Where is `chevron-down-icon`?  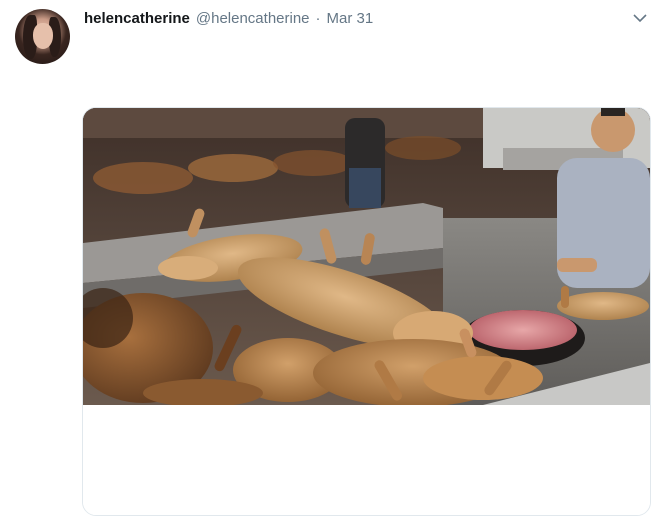 chevron-down-icon is located at coordinates (640, 17).